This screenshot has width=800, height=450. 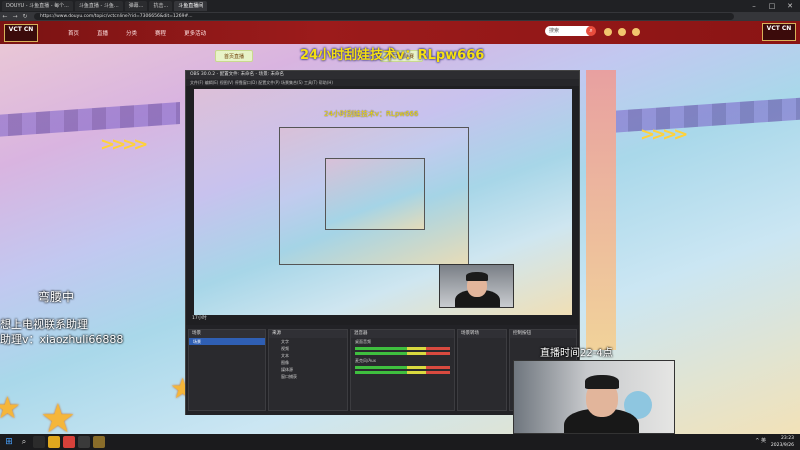 I want to click on inner-banner: 24小时刮娃技术v：RLpw666, so click(x=371, y=114).